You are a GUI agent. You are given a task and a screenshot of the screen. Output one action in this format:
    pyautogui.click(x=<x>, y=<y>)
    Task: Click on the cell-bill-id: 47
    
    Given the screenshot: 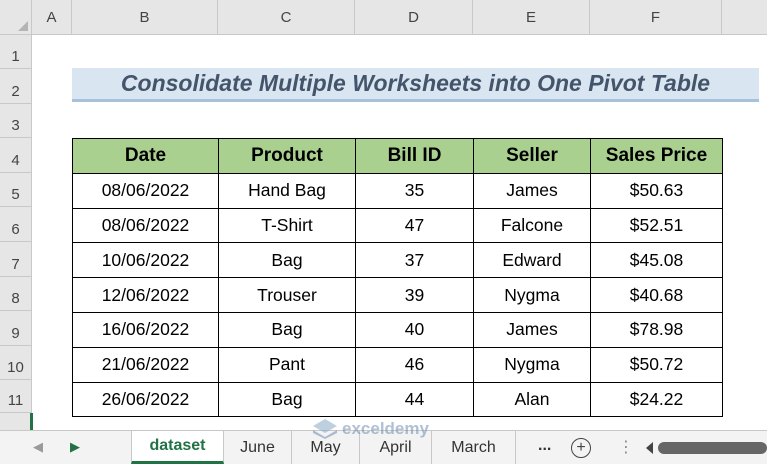 What is the action you would take?
    pyautogui.click(x=414, y=225)
    